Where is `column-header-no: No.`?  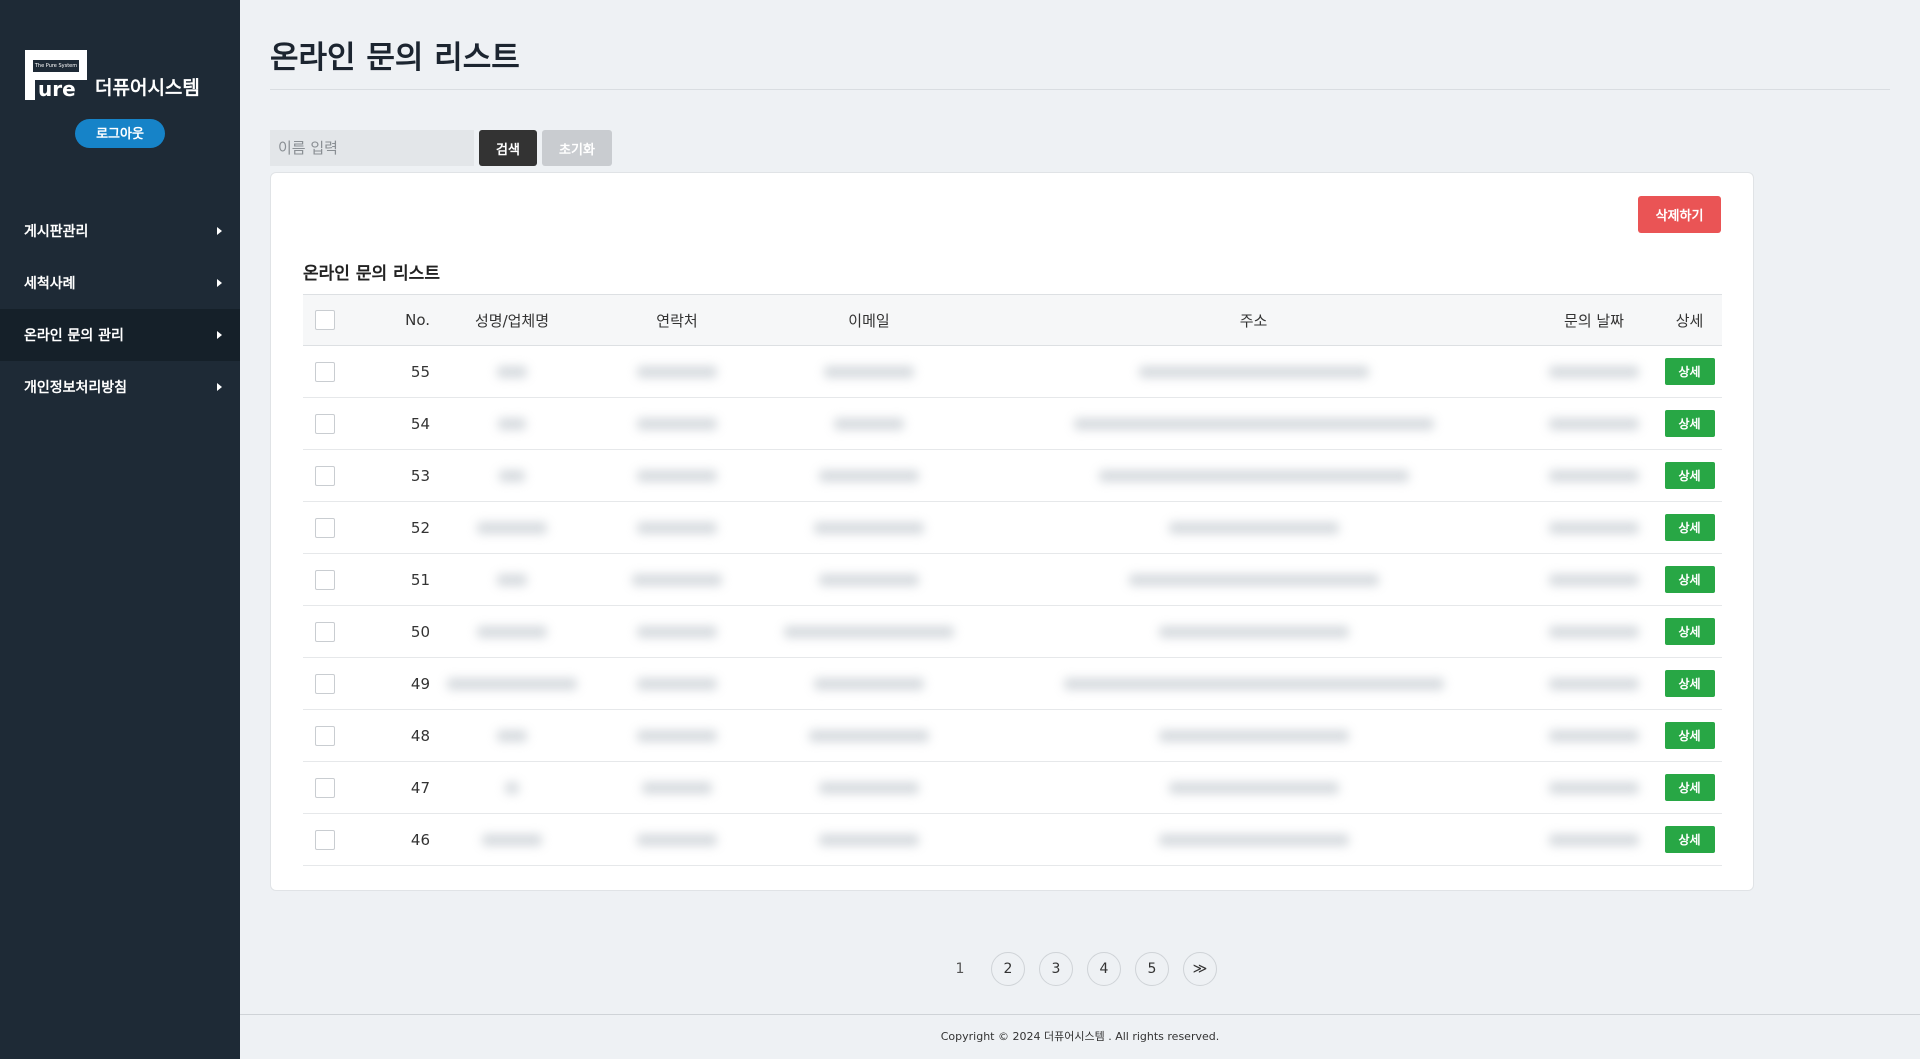 column-header-no: No. is located at coordinates (417, 320).